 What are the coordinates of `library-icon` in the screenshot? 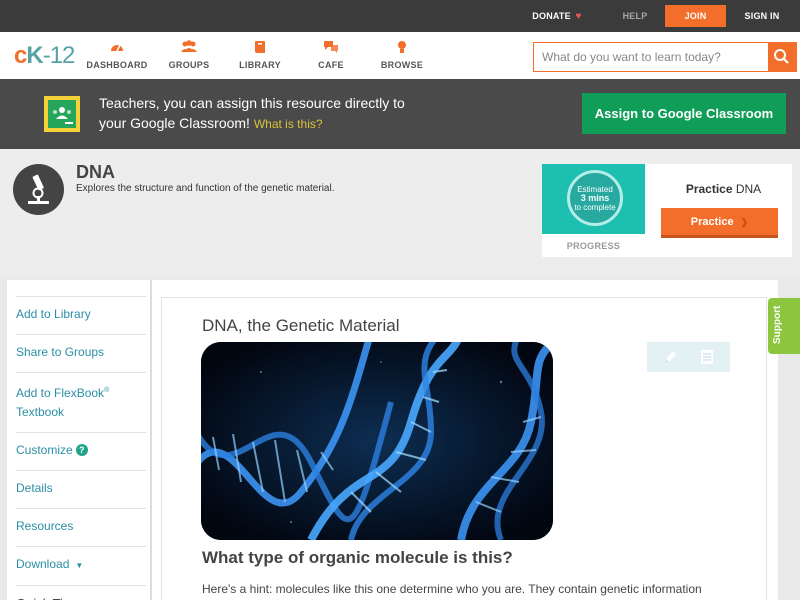 It's located at (260, 48).